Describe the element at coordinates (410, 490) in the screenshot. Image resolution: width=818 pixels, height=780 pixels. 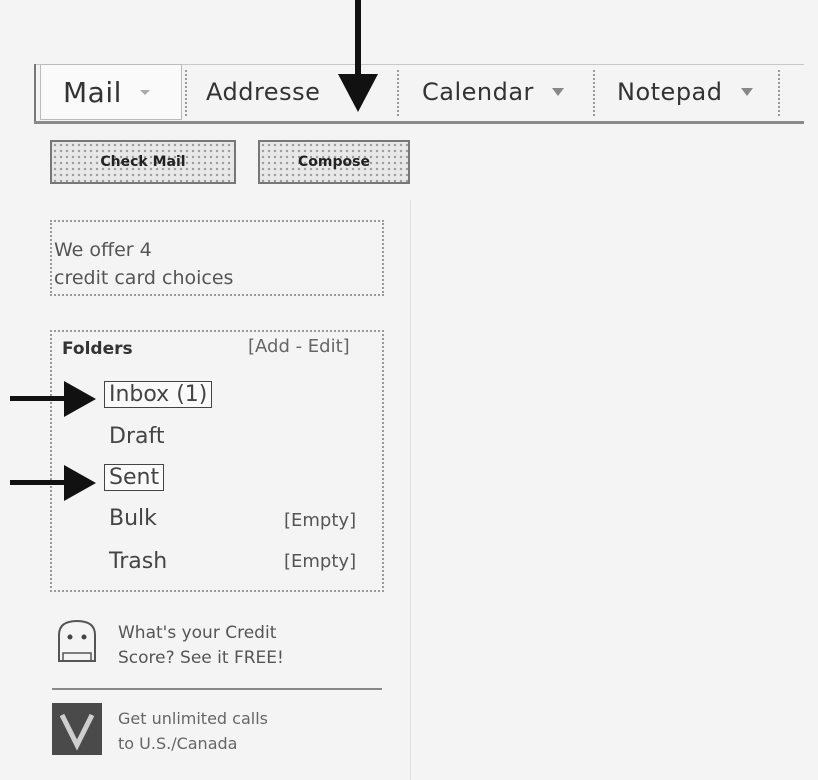
I see `pane-divider` at that location.